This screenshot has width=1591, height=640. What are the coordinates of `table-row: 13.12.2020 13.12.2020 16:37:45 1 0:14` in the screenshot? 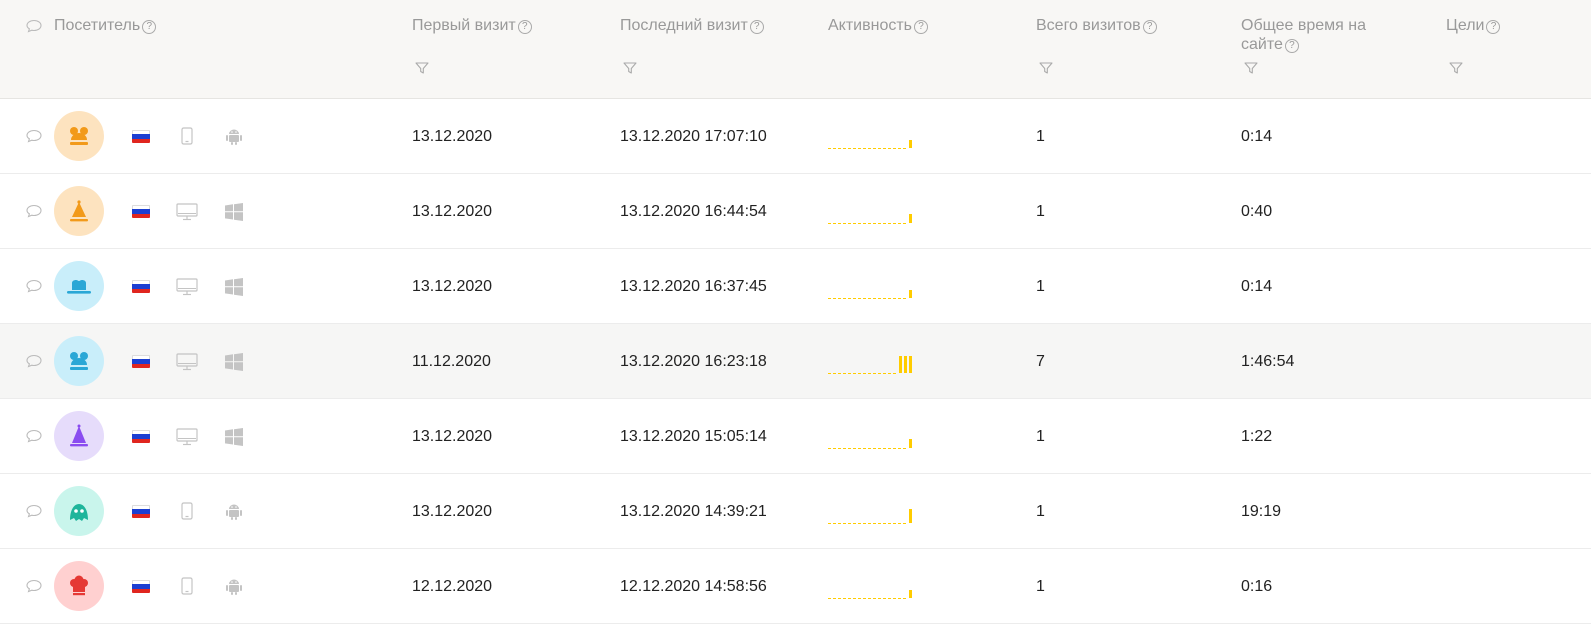 It's located at (795, 286).